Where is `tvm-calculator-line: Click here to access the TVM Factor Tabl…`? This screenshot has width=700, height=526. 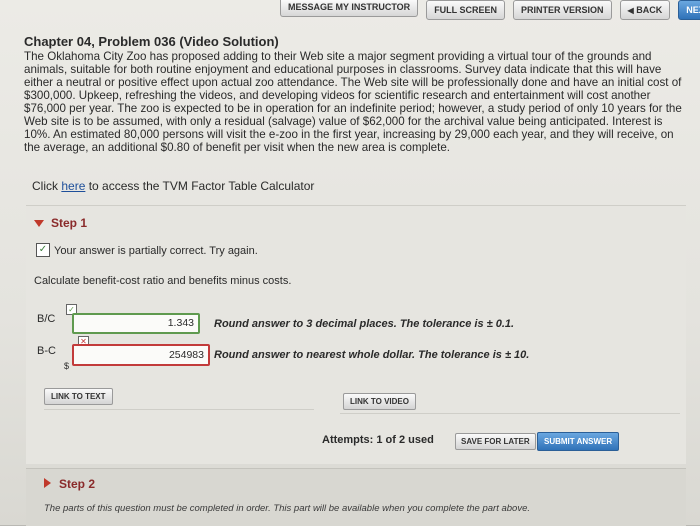
tvm-calculator-line: Click here to access the TVM Factor Tabl… is located at coordinates (173, 186).